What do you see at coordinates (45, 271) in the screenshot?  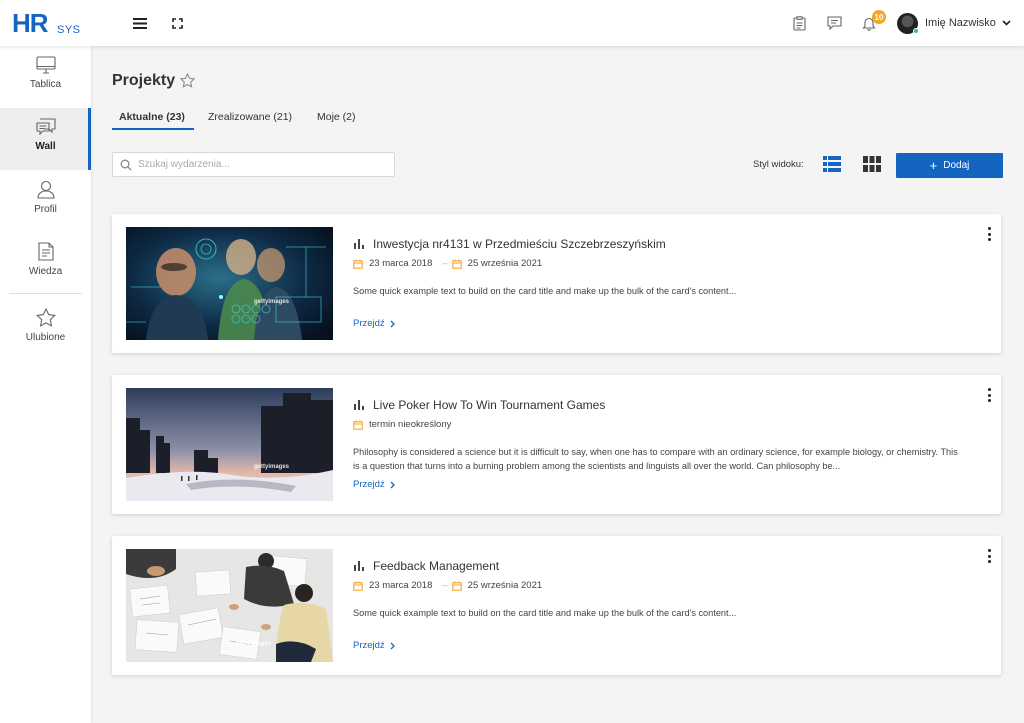 I see `sidebar-item-label: Wiedza` at bounding box center [45, 271].